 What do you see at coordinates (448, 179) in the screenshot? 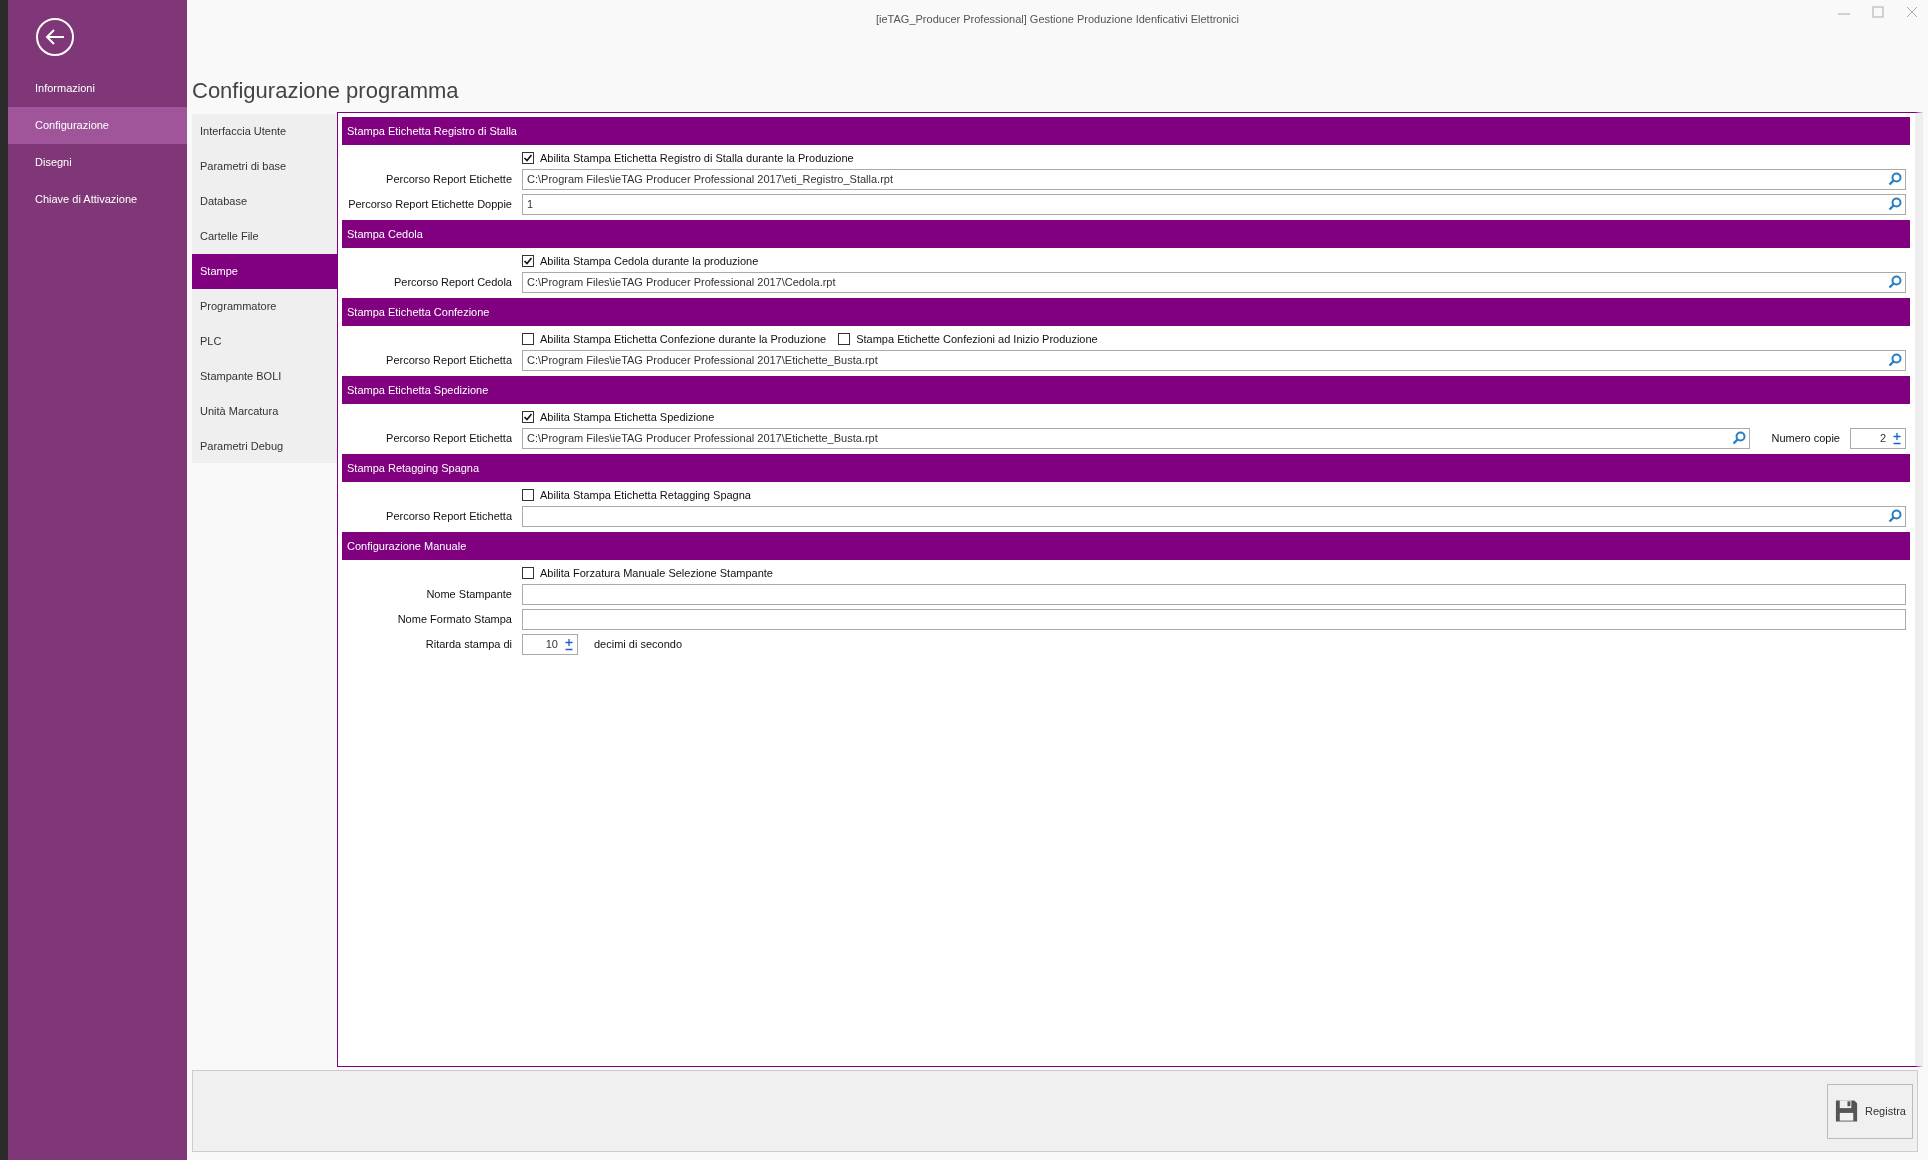
I see `field-label: Percorso Report Etichette` at bounding box center [448, 179].